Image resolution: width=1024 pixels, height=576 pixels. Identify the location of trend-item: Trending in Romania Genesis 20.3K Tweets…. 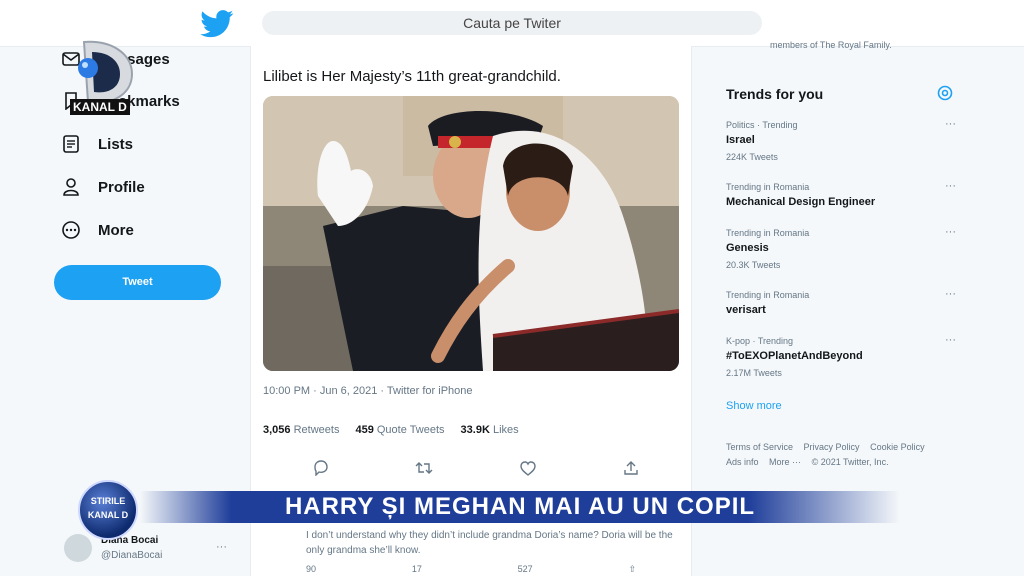
(844, 248).